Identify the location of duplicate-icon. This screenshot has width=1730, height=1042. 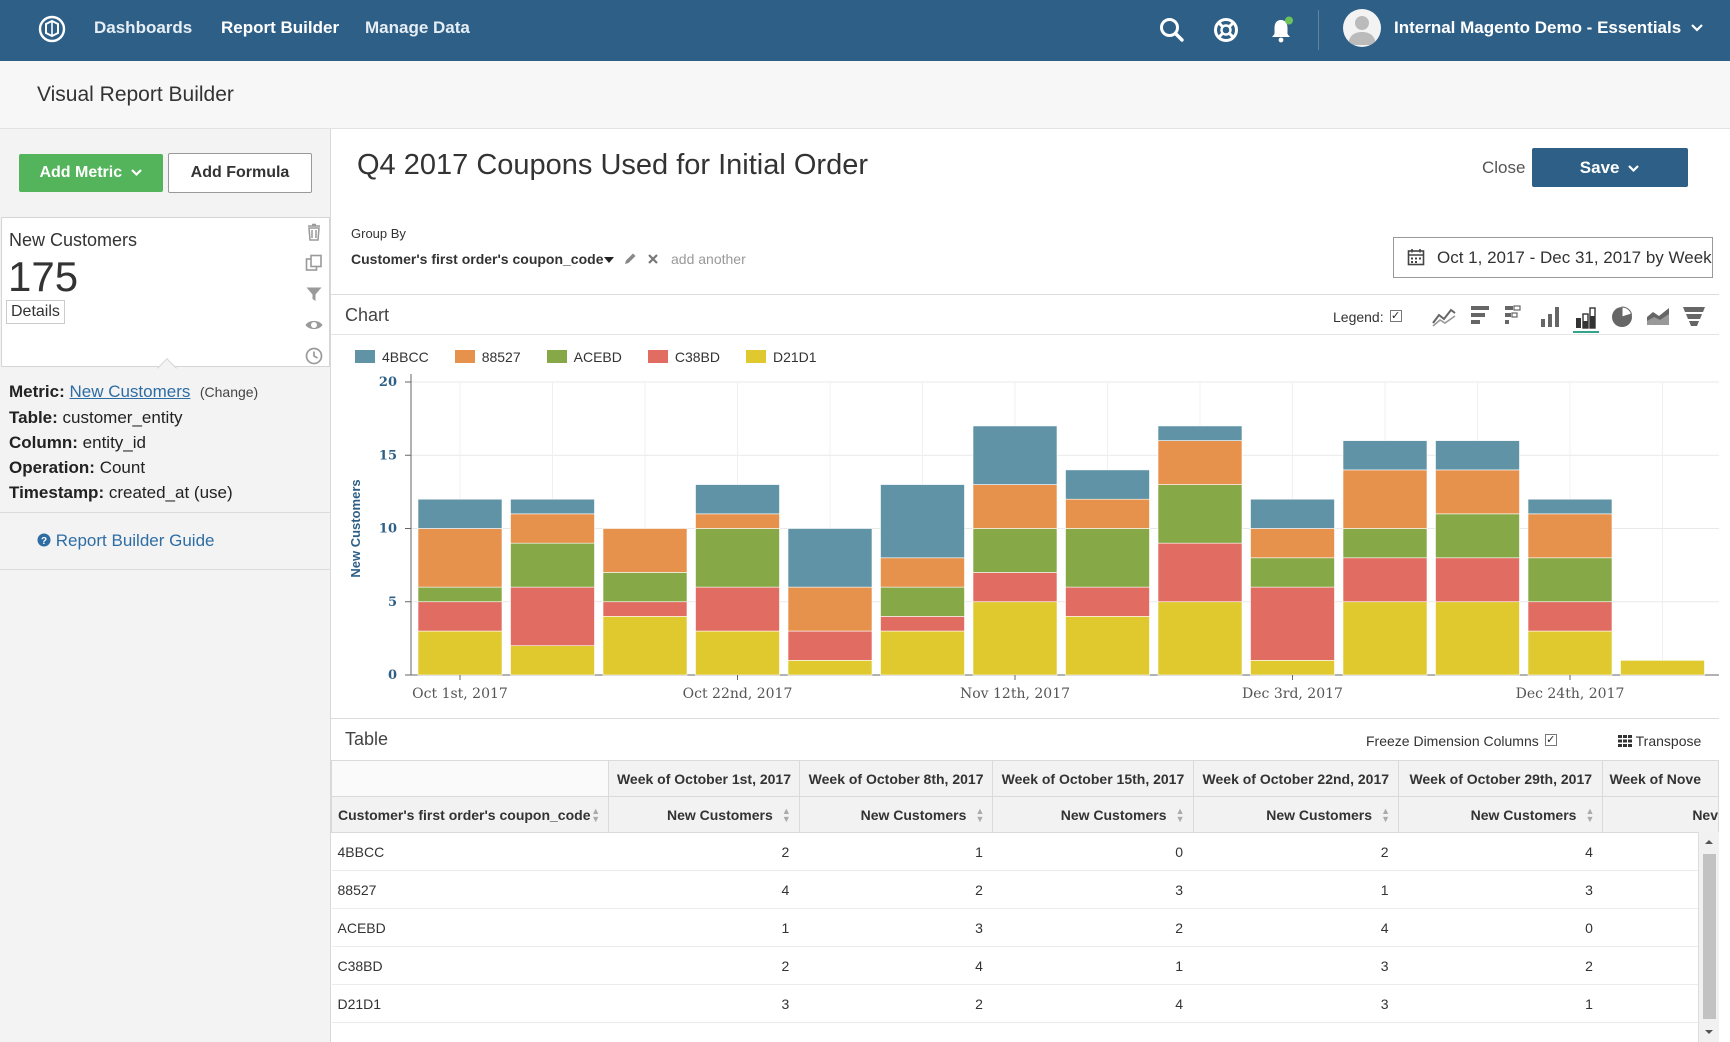
(314, 263).